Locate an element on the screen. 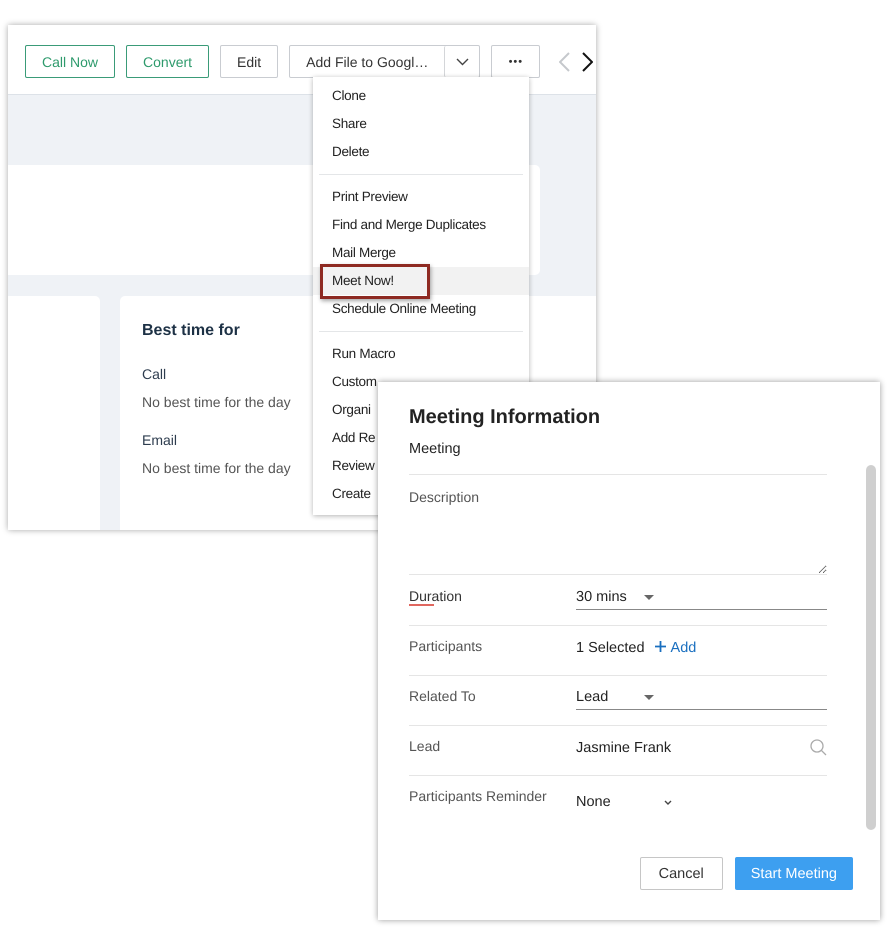 This screenshot has width=890, height=929. search-icon is located at coordinates (818, 747).